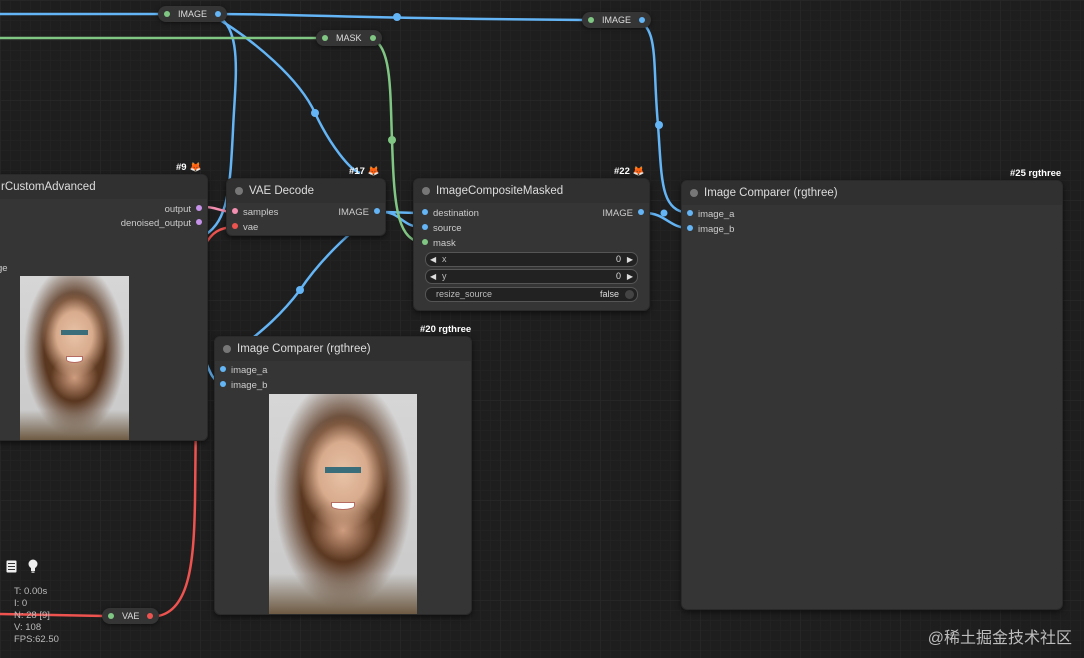  I want to click on reroute-label: VAE, so click(131, 616).